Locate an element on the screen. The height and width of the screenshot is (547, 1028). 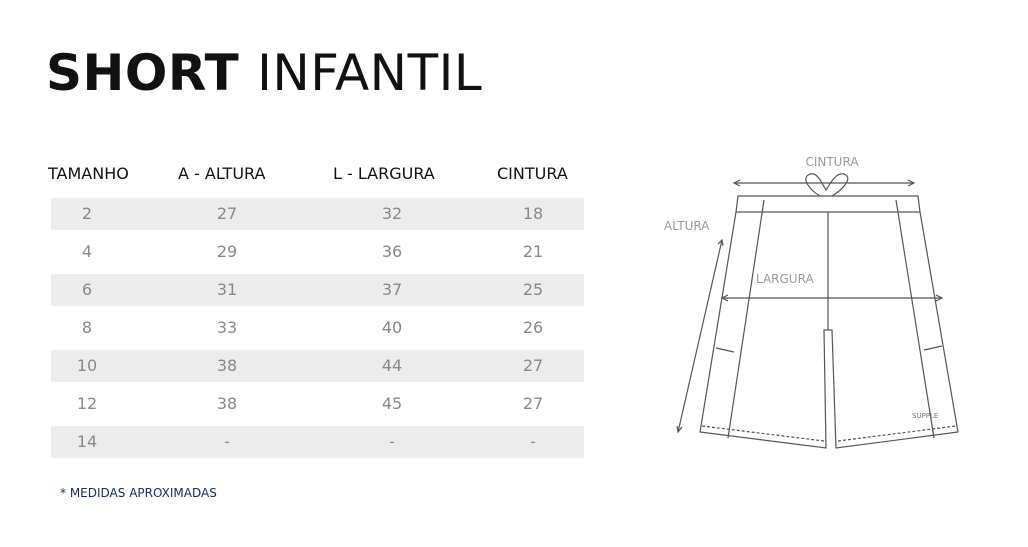
label-largura: LARGURA is located at coordinates (785, 279).